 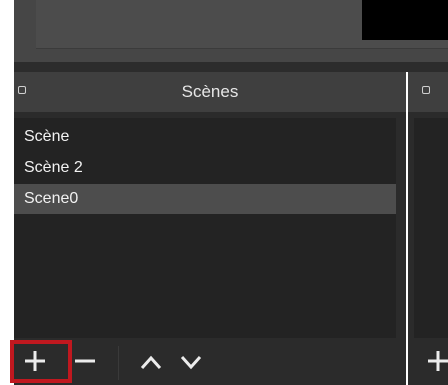 I want to click on move-scene-down-button, so click(x=191, y=361).